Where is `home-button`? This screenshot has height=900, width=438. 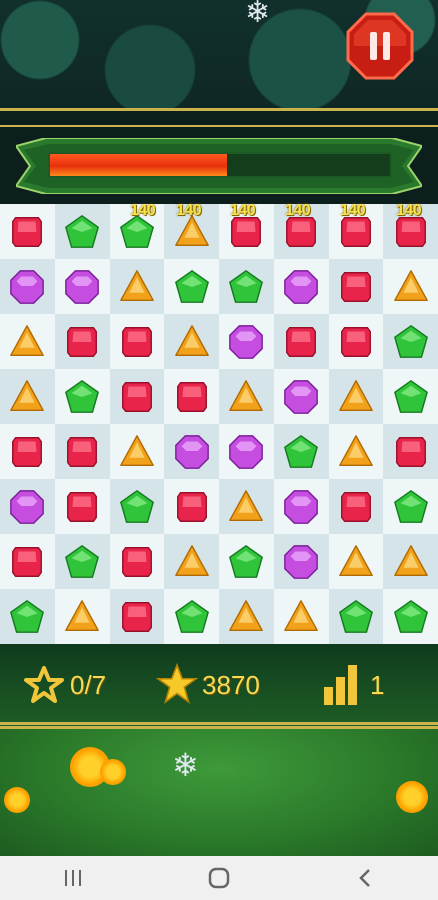 home-button is located at coordinates (219, 878).